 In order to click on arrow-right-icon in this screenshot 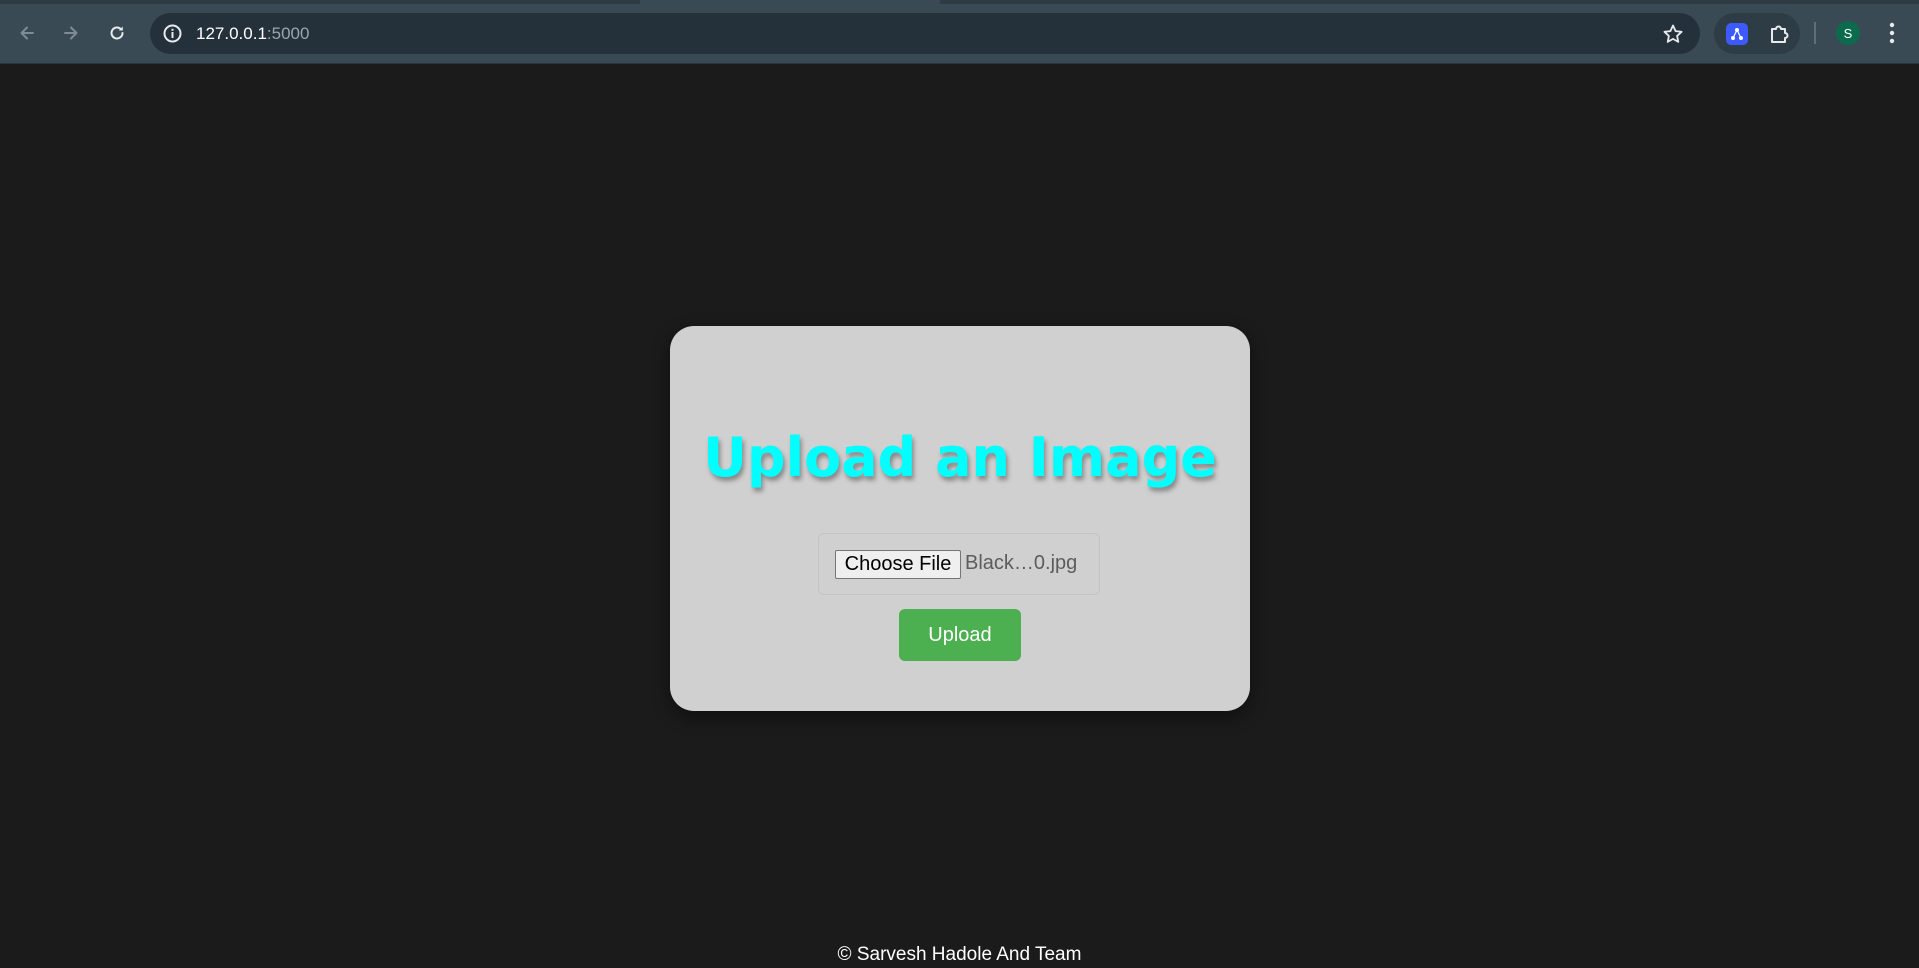, I will do `click(71, 33)`.